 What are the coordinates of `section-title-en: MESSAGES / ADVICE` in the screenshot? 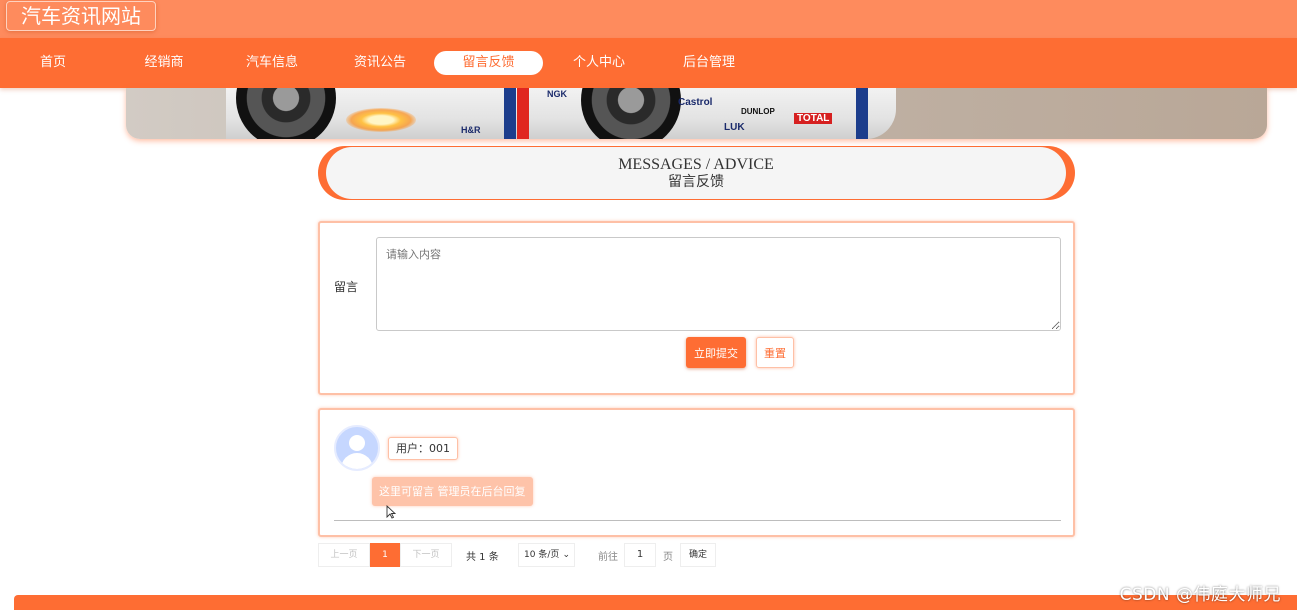 It's located at (696, 164).